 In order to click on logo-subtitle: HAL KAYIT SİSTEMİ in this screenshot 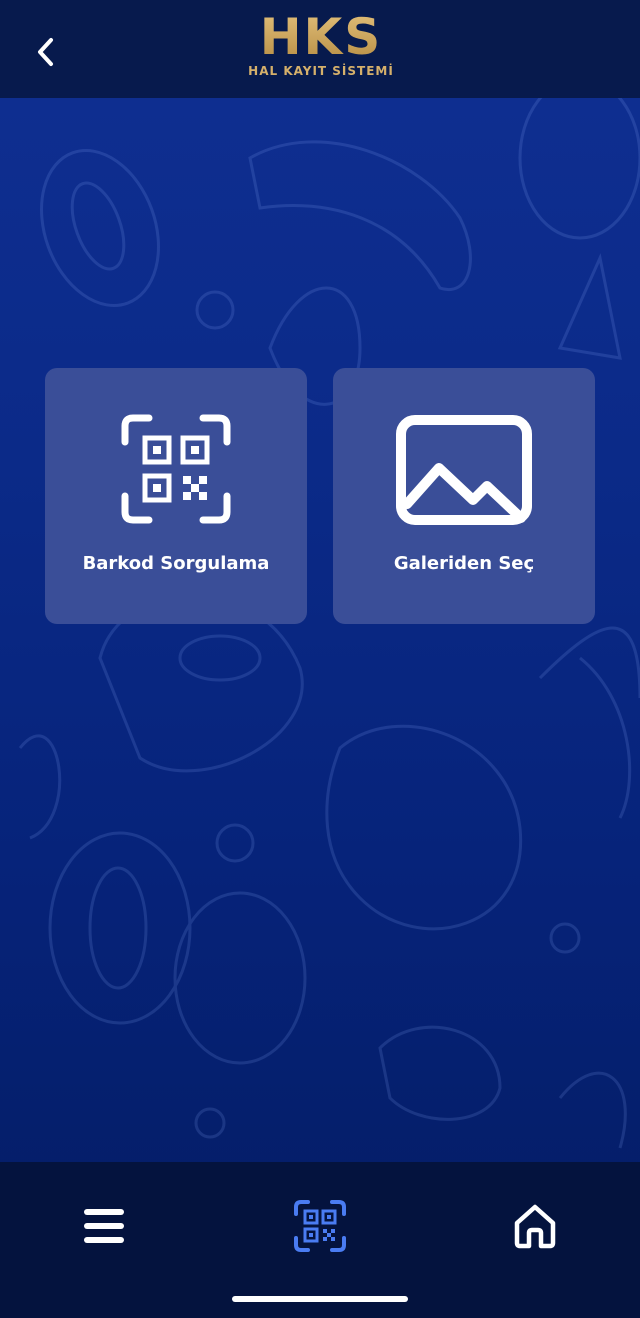, I will do `click(321, 71)`.